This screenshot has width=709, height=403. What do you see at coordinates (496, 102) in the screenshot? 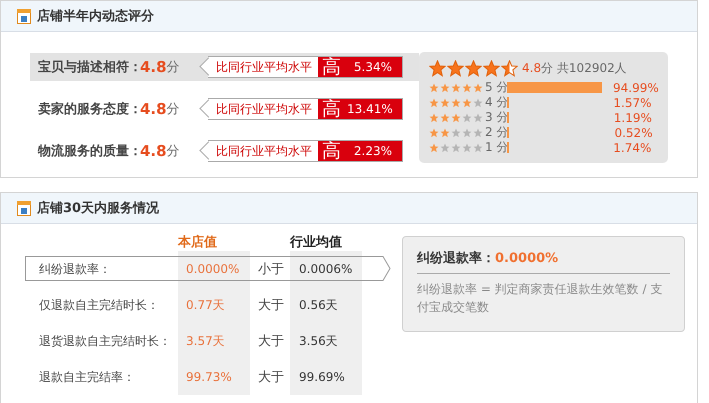
I see `star-level-label: 4 分` at bounding box center [496, 102].